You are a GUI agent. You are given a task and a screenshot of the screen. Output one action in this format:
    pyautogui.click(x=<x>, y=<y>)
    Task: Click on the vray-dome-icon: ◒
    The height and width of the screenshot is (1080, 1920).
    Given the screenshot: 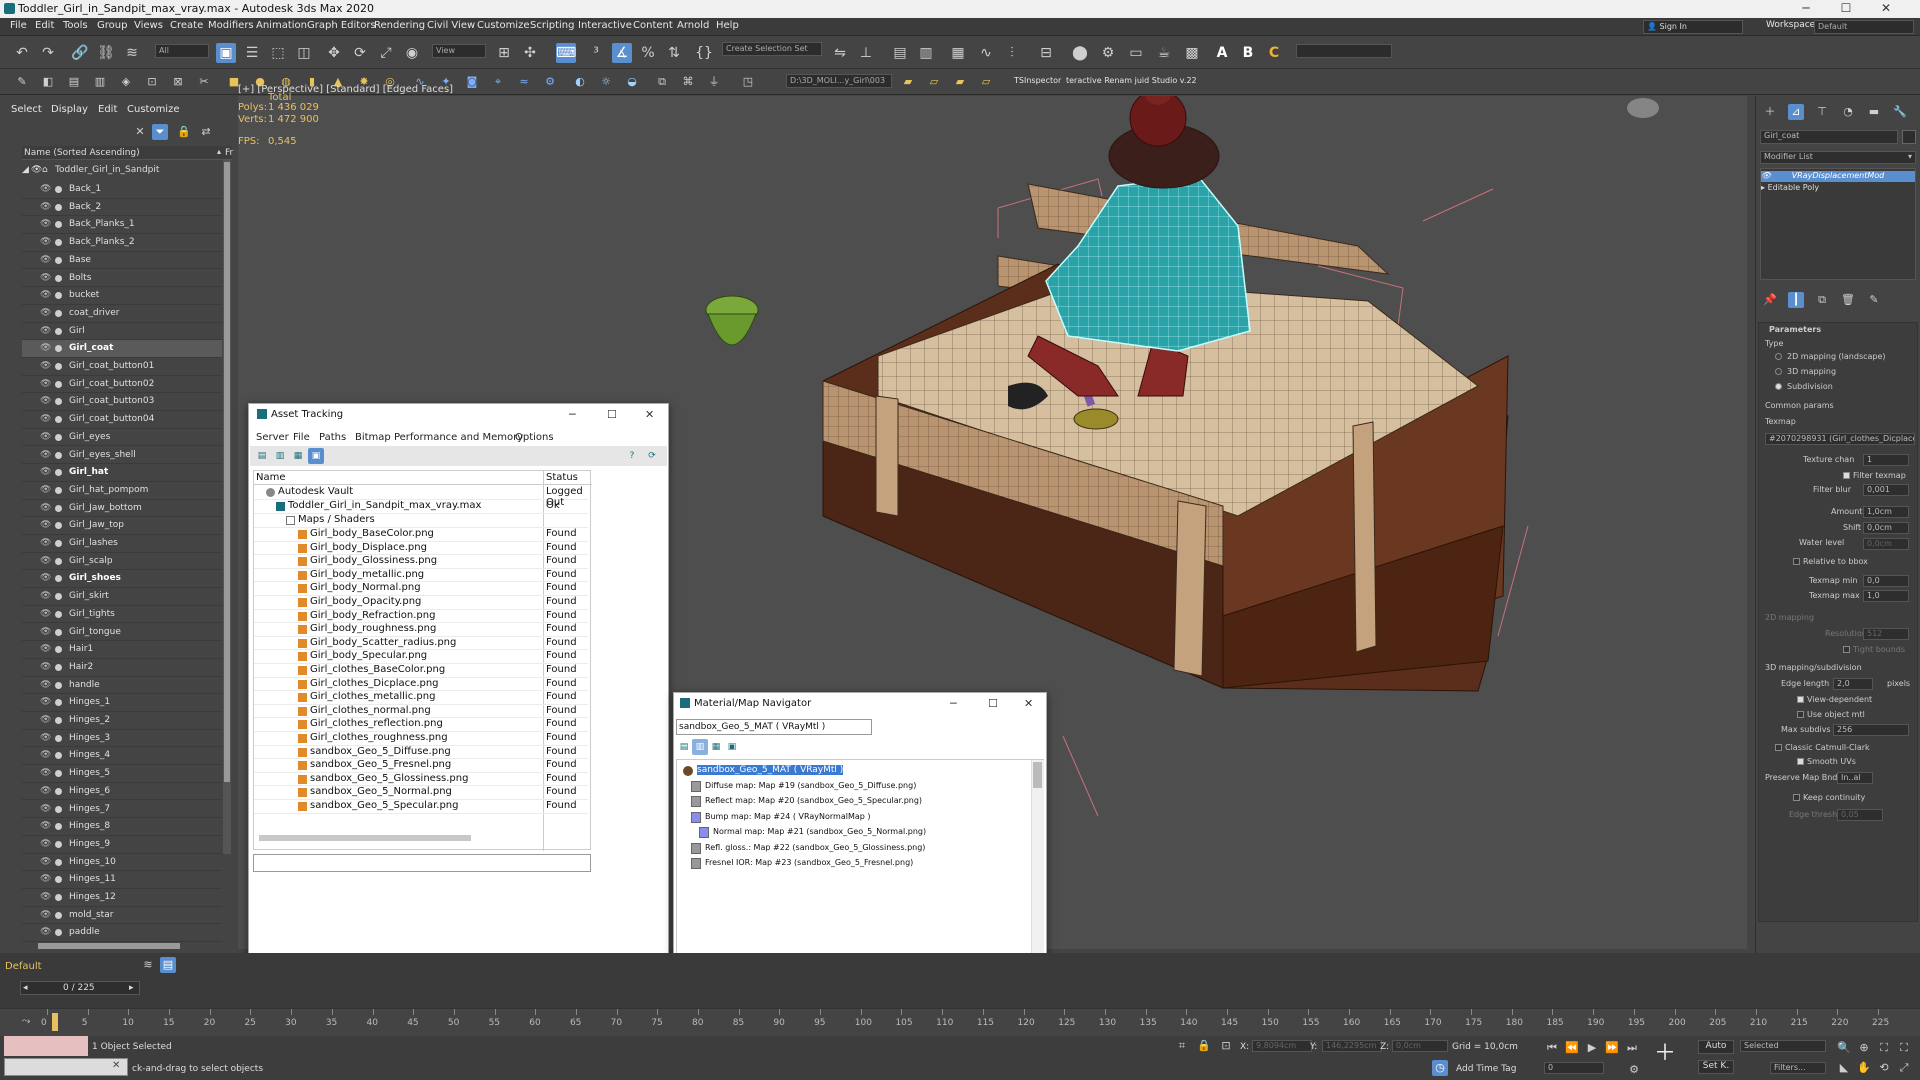 What is the action you would take?
    pyautogui.click(x=632, y=82)
    